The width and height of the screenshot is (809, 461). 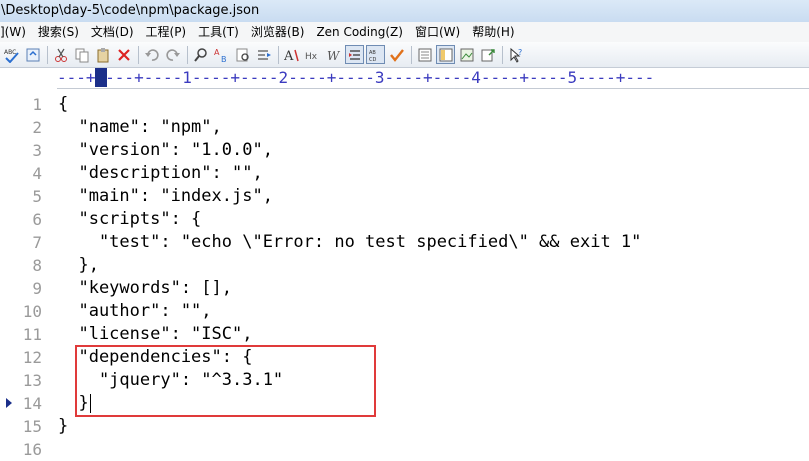 What do you see at coordinates (78, 265) in the screenshot?
I see `code-line: },` at bounding box center [78, 265].